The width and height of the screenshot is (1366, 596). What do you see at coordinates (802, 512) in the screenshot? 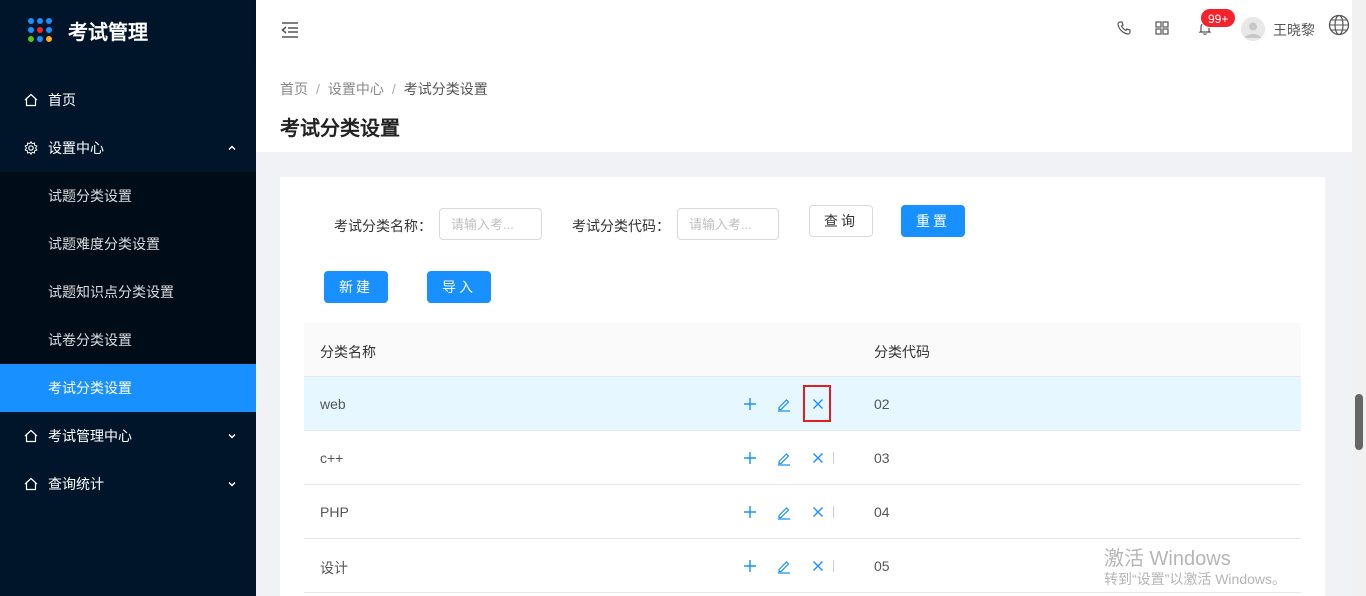
I see `table-row: PHP 04` at bounding box center [802, 512].